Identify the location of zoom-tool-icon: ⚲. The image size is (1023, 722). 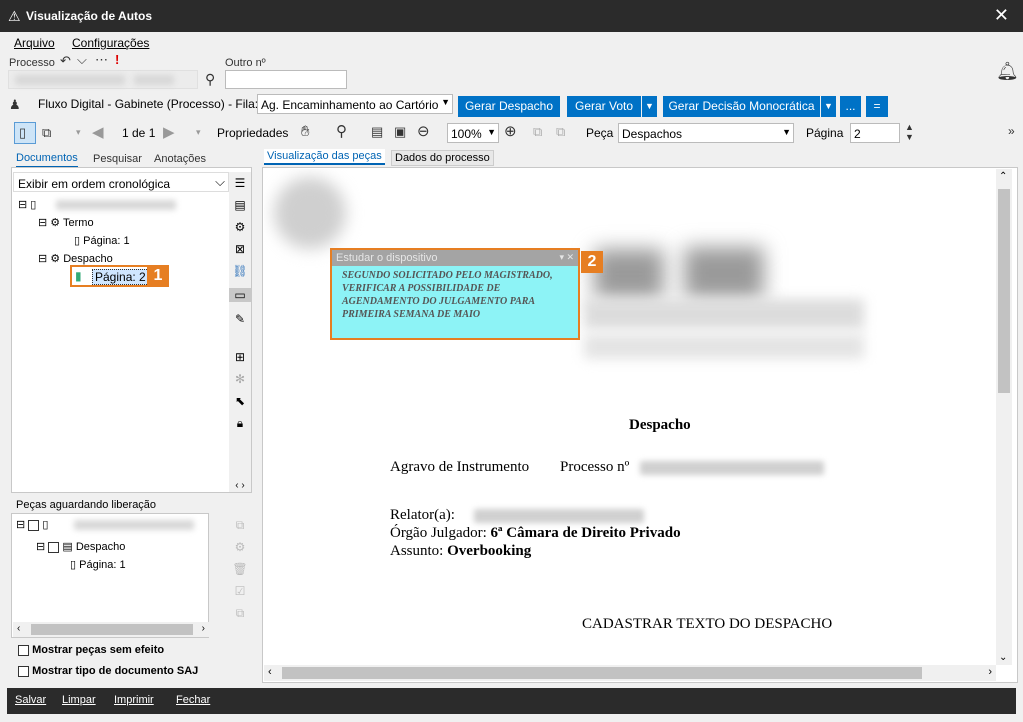
(341, 131).